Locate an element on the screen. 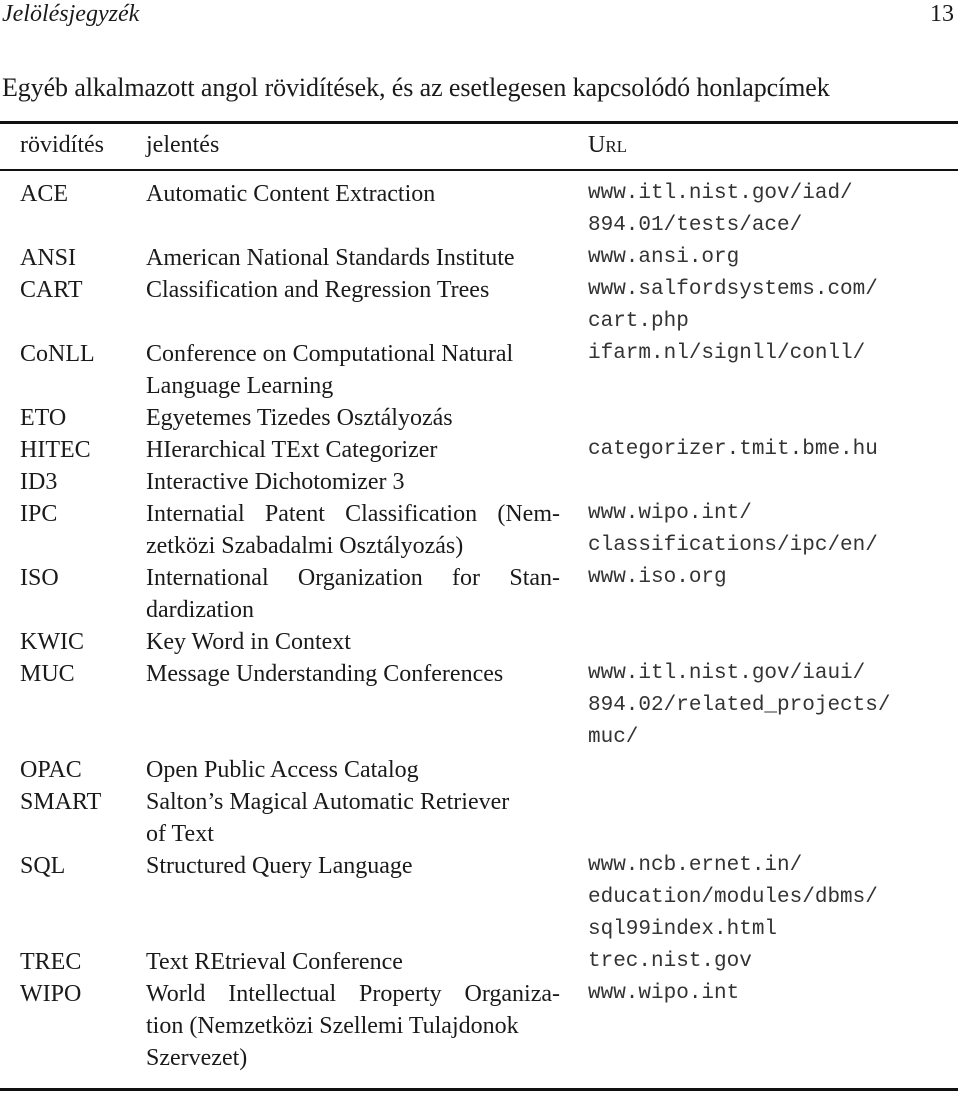 The width and height of the screenshot is (960, 1094). meaning-cell: HIerarchical TExt Categorizer is located at coordinates (353, 450).